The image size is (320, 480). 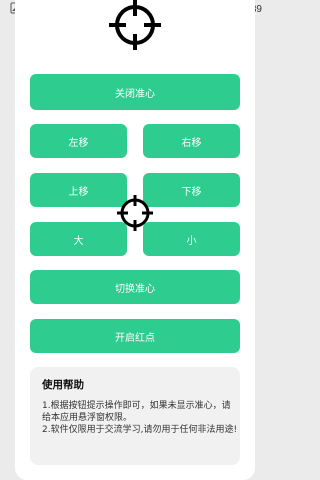 I want to click on move-up-button: 上移, so click(x=78, y=190).